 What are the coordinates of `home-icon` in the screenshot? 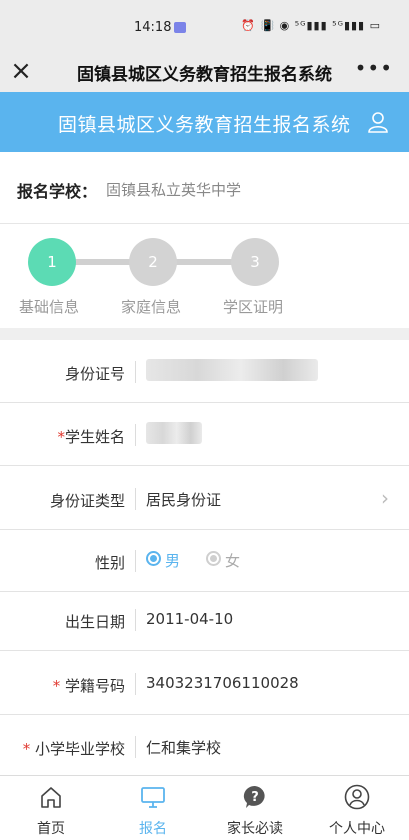 It's located at (51, 797).